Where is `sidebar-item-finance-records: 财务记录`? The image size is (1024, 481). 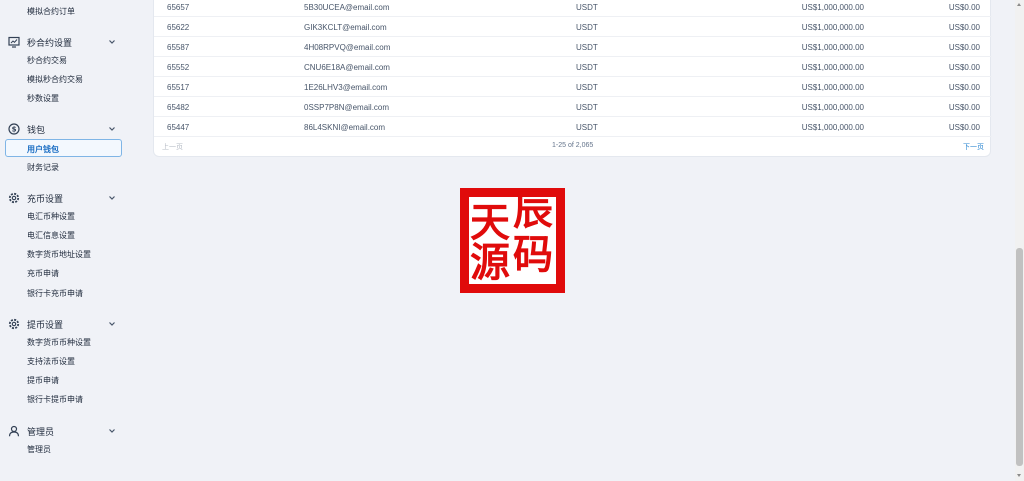
sidebar-item-finance-records: 财务记录 is located at coordinates (43, 168).